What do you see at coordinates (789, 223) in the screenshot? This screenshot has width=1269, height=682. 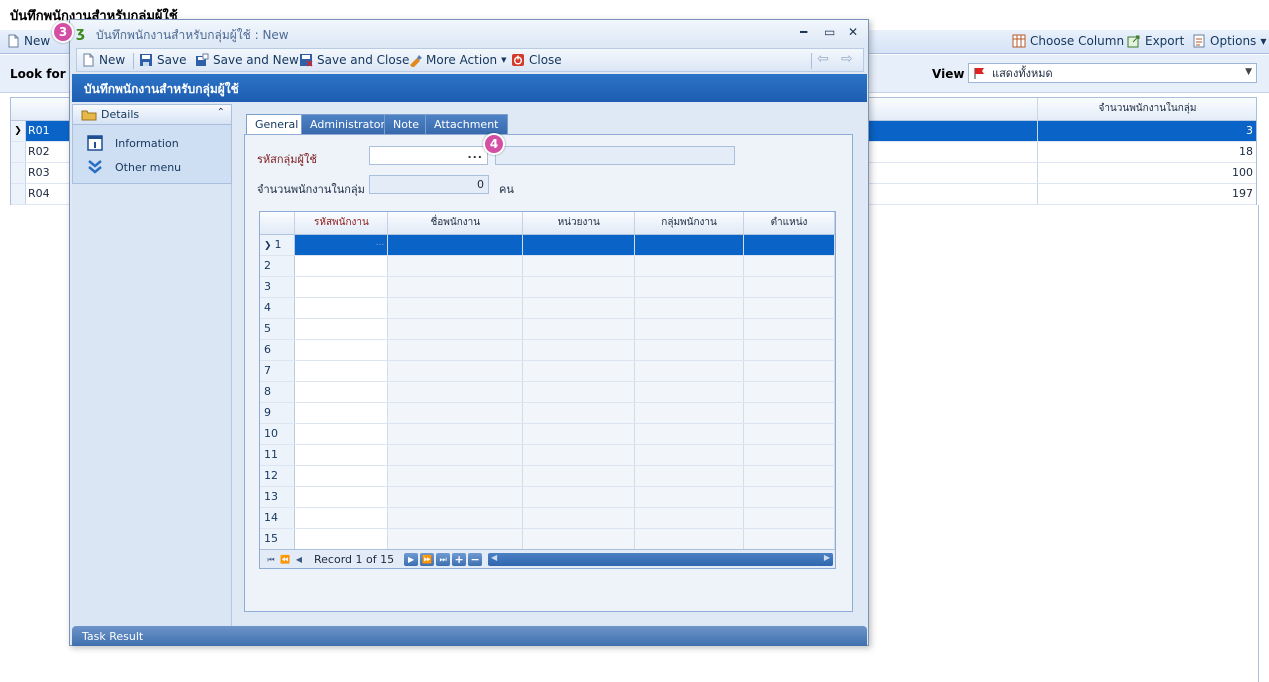 I see `position-column-header: ตำแหน่ง` at bounding box center [789, 223].